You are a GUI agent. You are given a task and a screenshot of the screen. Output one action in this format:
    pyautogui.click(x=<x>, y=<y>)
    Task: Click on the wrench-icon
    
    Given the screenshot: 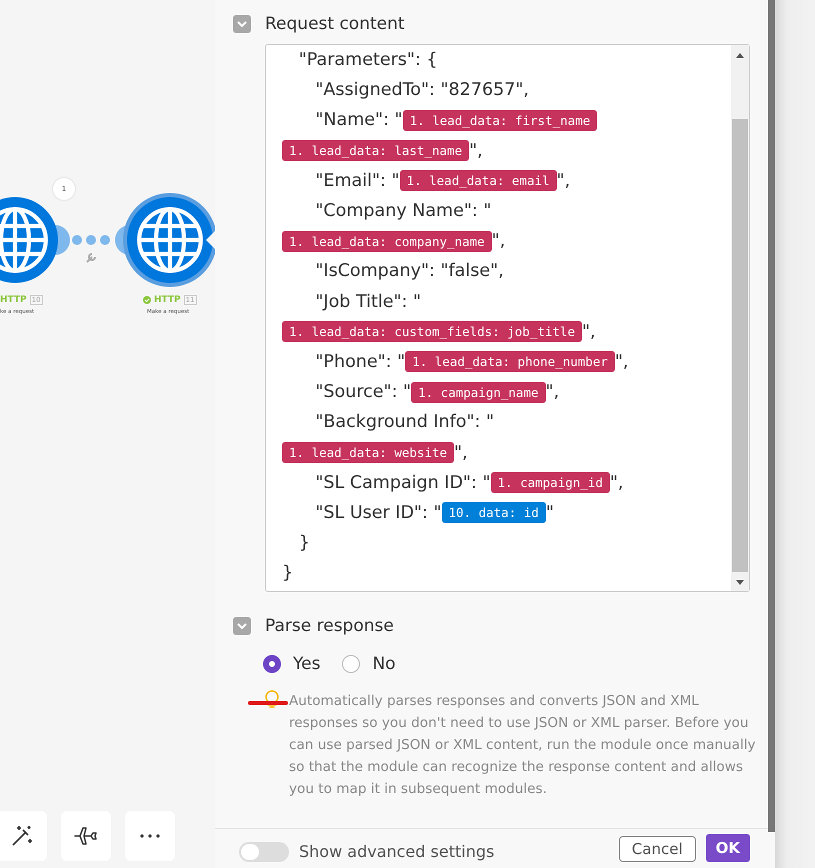 What is the action you would take?
    pyautogui.click(x=91, y=258)
    